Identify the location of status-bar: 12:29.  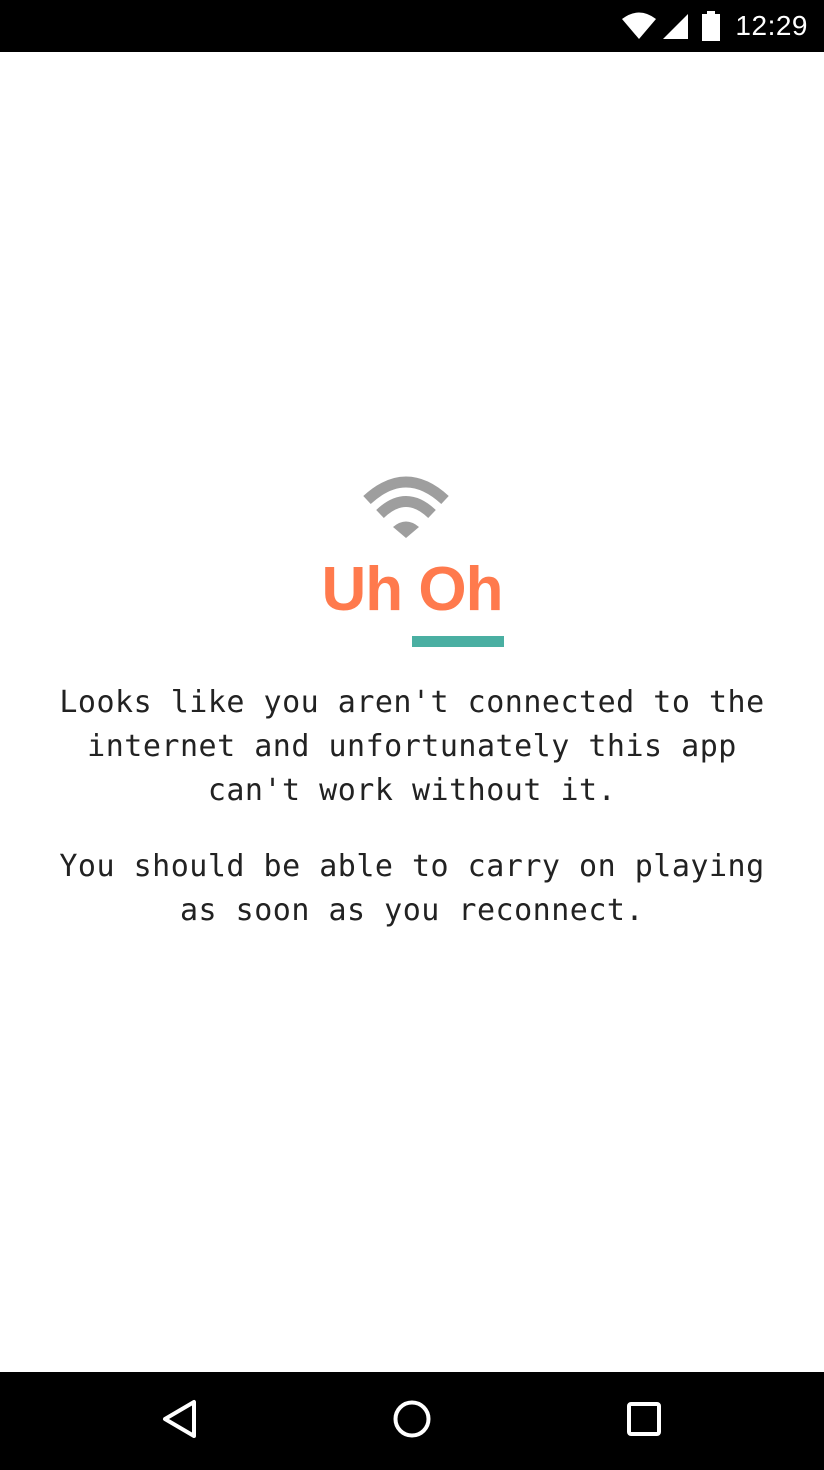
(412, 26).